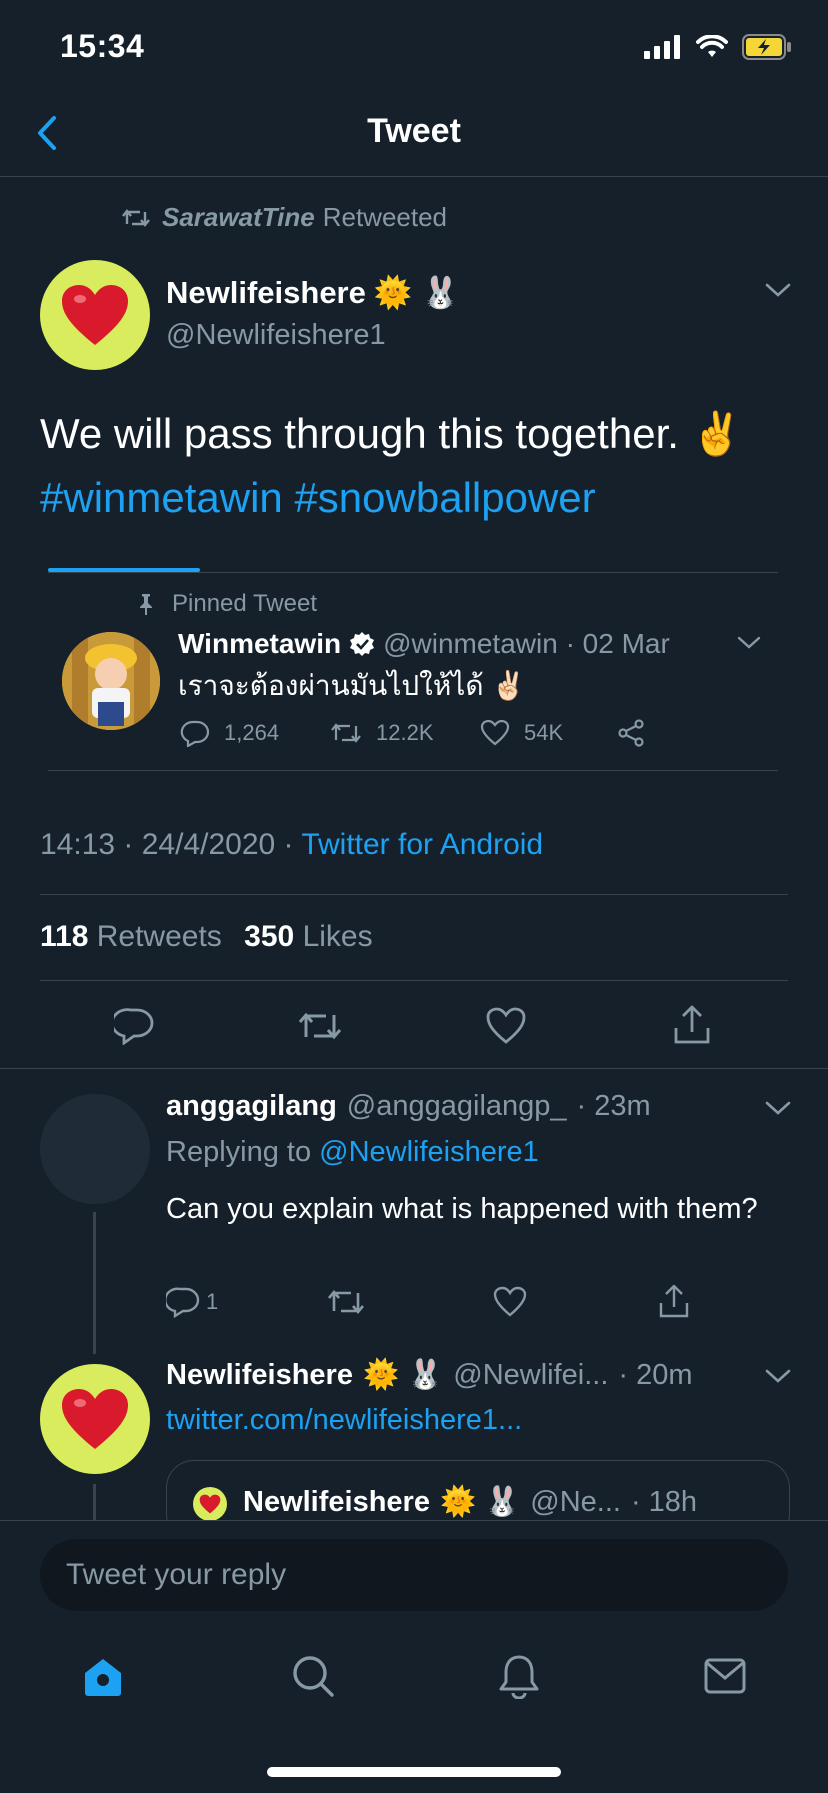 The width and height of the screenshot is (828, 1793). I want to click on reply-like-button, so click(510, 1302).